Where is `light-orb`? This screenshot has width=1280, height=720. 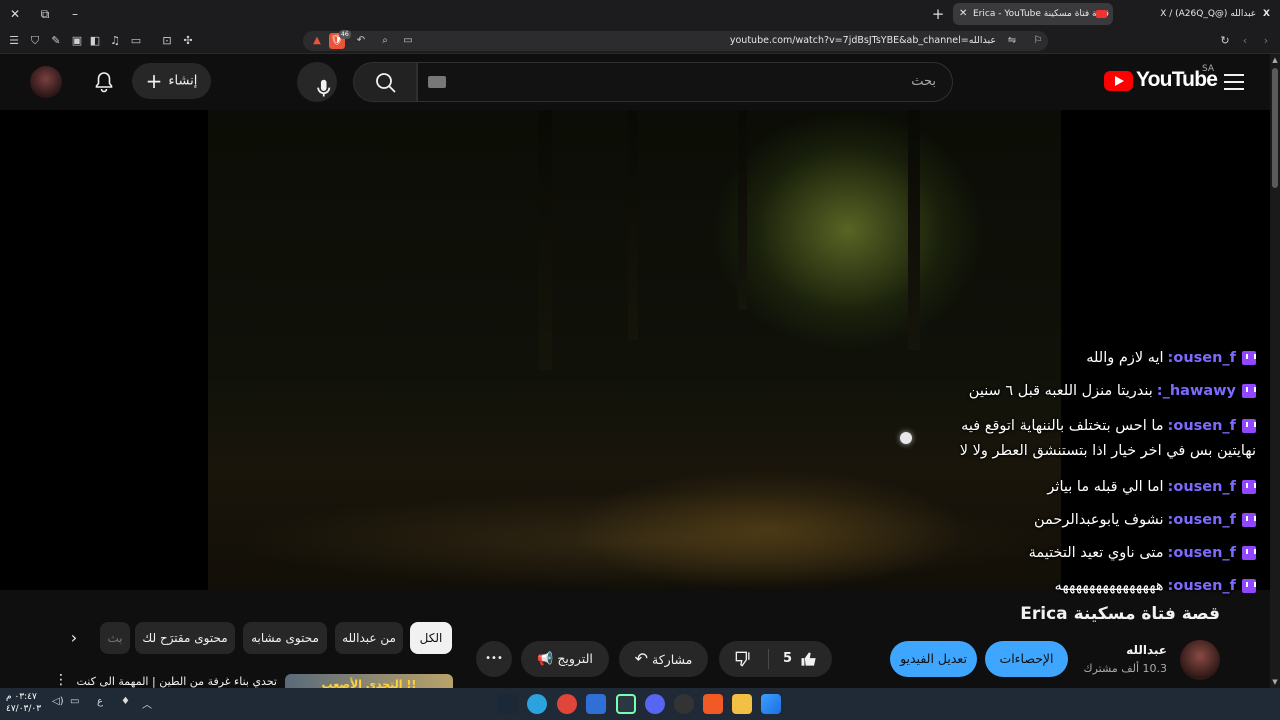
light-orb is located at coordinates (906, 438).